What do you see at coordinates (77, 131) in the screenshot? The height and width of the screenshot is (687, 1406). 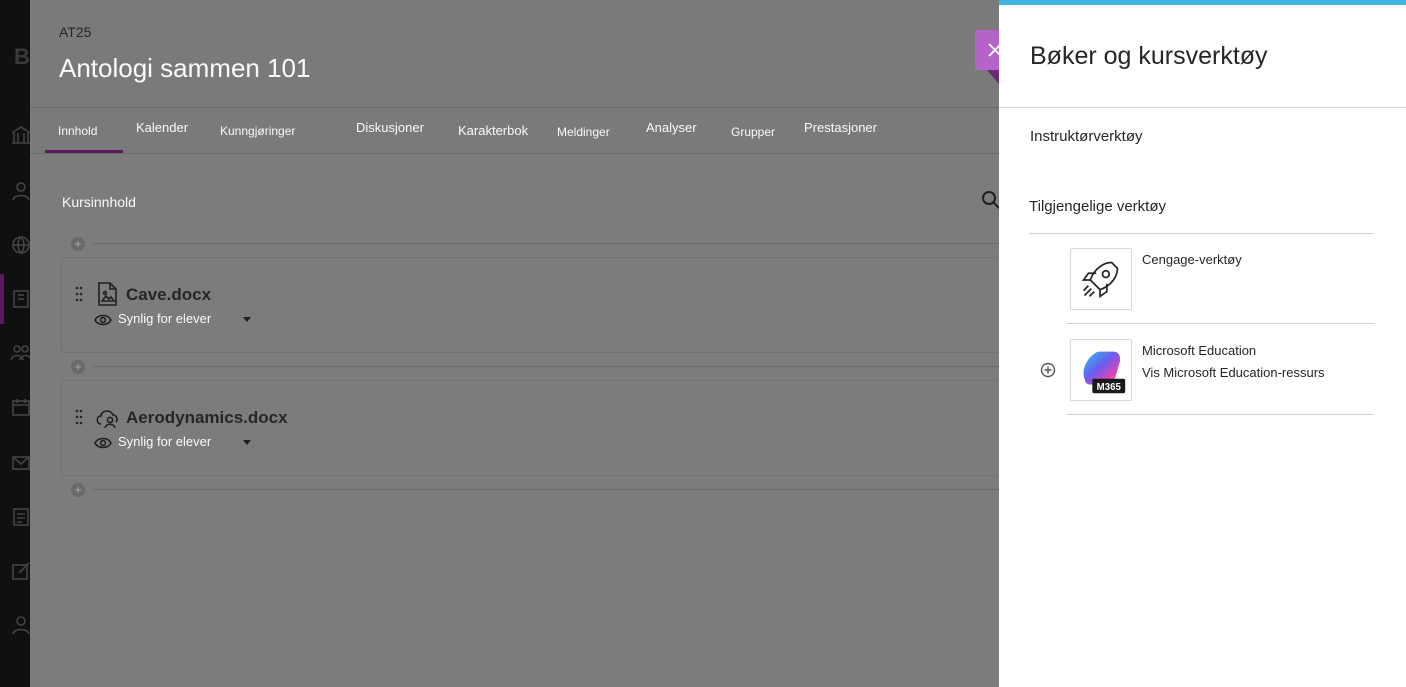 I see `tab-innhold: Innhold` at bounding box center [77, 131].